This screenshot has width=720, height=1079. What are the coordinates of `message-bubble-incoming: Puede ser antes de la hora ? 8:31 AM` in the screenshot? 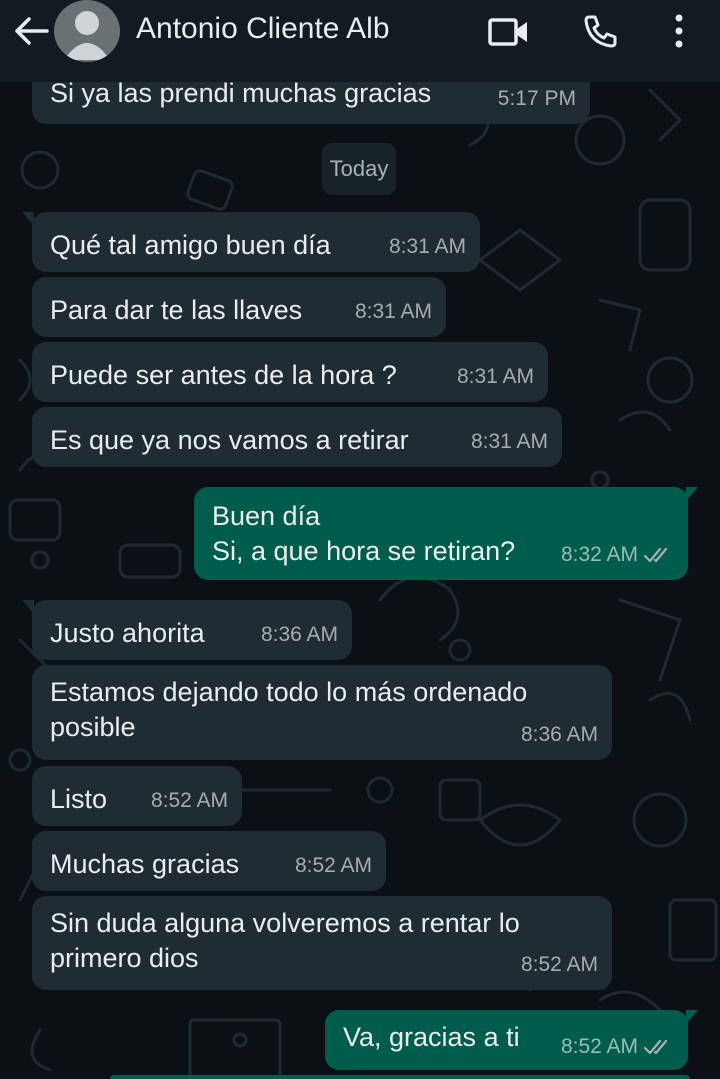 It's located at (290, 372).